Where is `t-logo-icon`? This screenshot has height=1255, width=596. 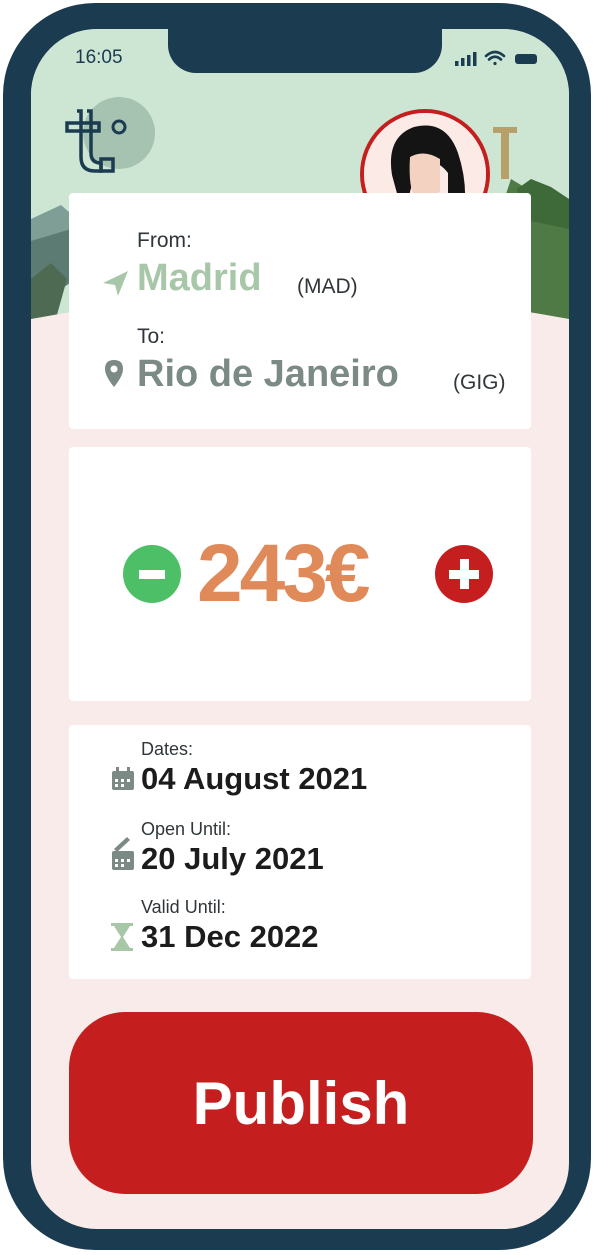
t-logo-icon is located at coordinates (111, 144).